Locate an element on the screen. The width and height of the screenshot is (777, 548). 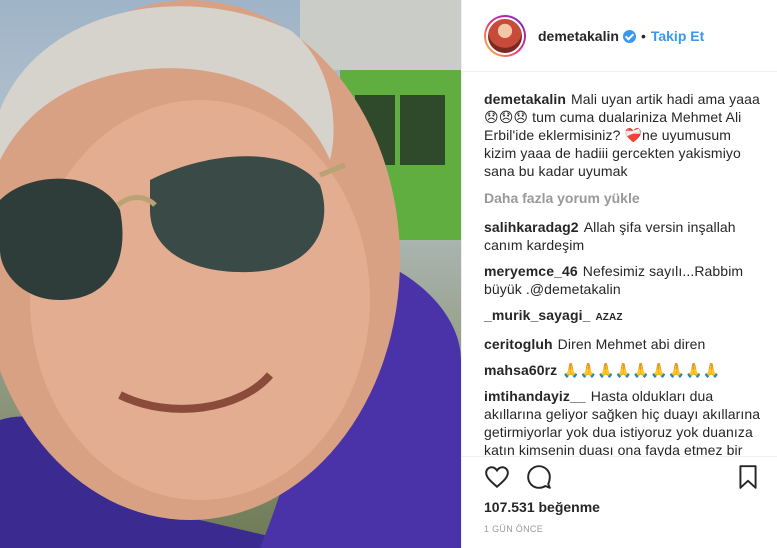
comment: mahsa60rz 🙏🙏🙏🙏🙏🙏🙏🙏🙏 is located at coordinates (622, 370).